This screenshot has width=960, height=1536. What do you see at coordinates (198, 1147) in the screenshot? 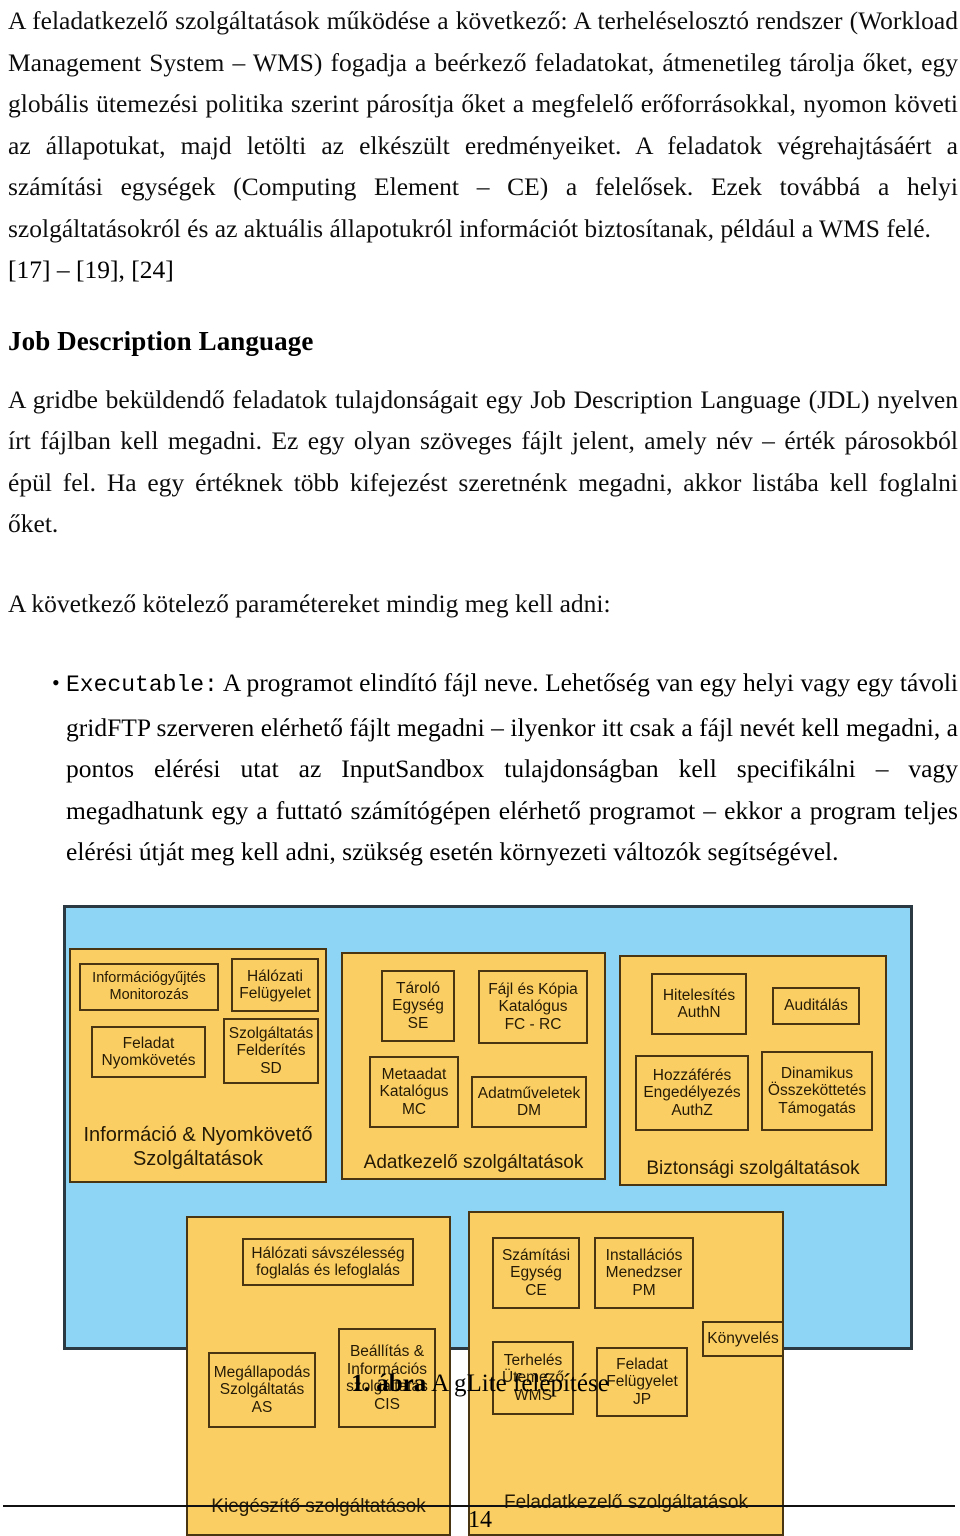
I see `panel-title-information-monitoring: Információ & Nyomkövető Szolgáltatások` at bounding box center [198, 1147].